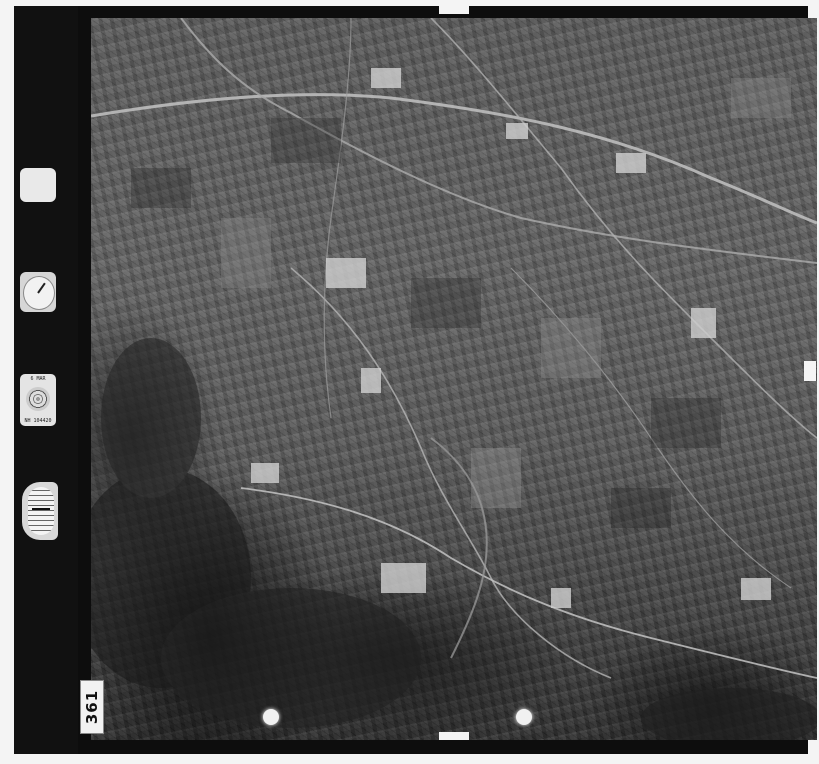 The image size is (819, 764). Describe the element at coordinates (810, 371) in the screenshot. I see `fiducial-notch-right` at that location.